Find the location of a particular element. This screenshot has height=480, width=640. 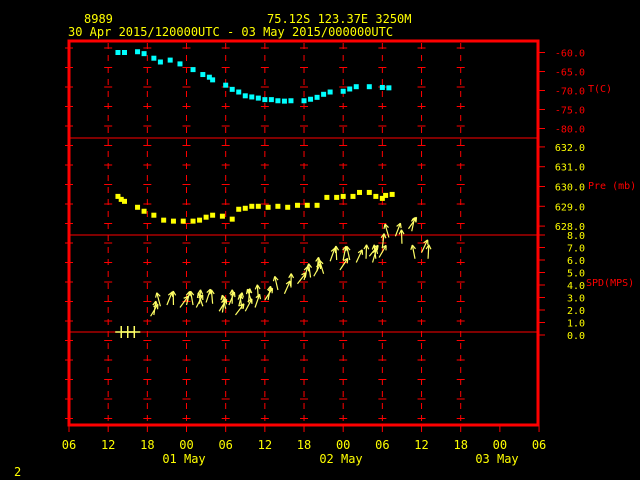

y-tick-label: 0.0 is located at coordinates (576, 336).